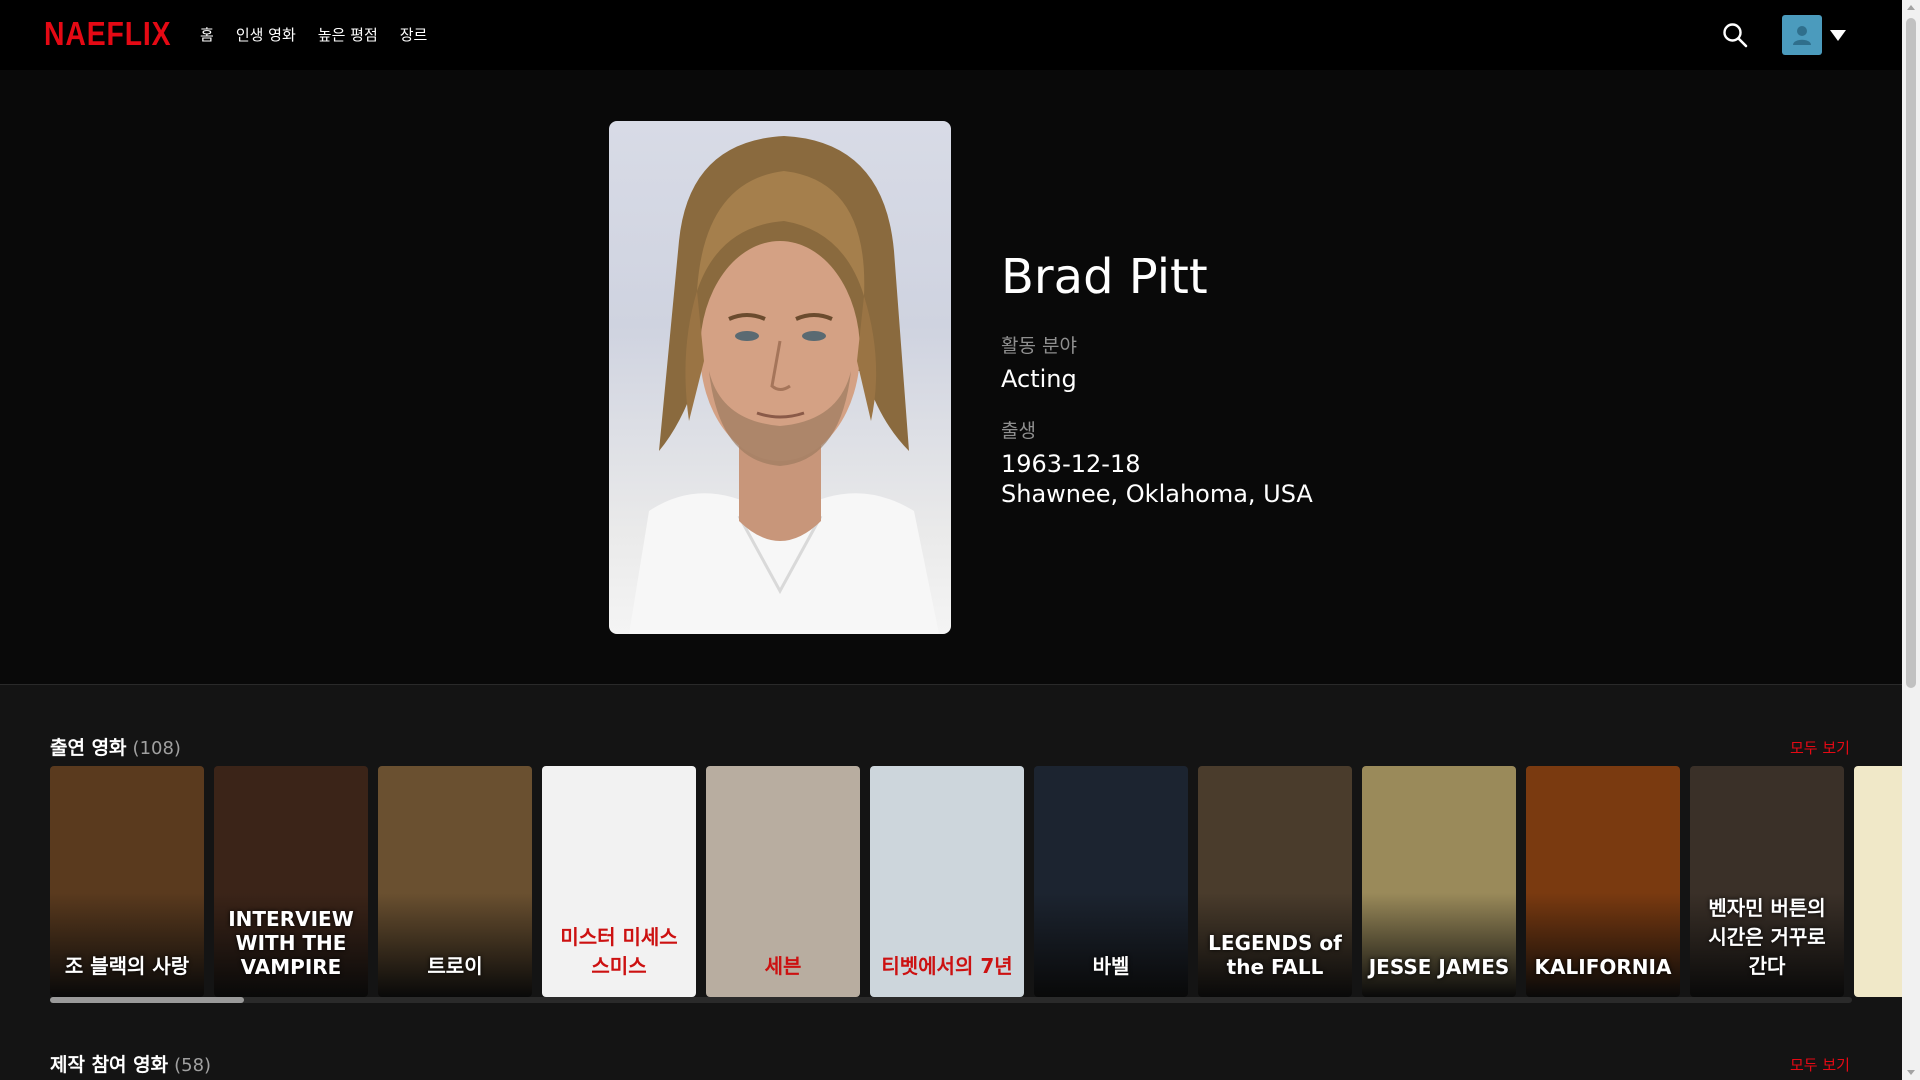 This screenshot has width=1920, height=1080. I want to click on avatar, so click(1802, 35).